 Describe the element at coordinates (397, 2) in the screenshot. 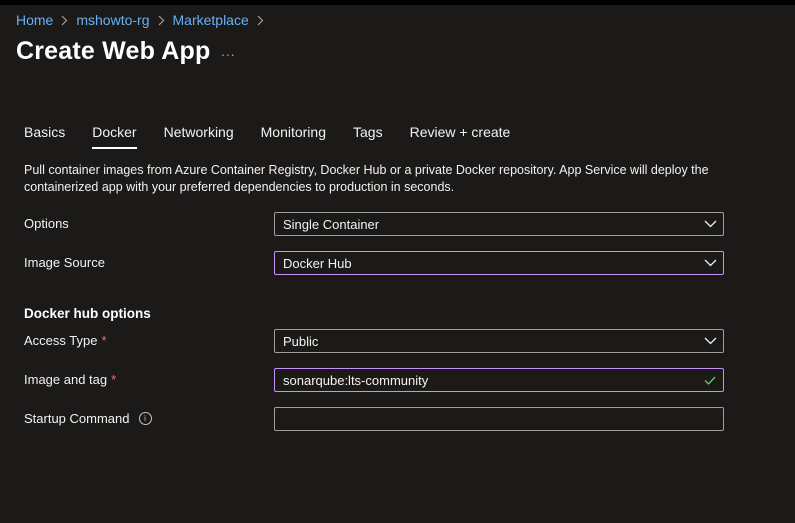

I see `top-bar` at that location.